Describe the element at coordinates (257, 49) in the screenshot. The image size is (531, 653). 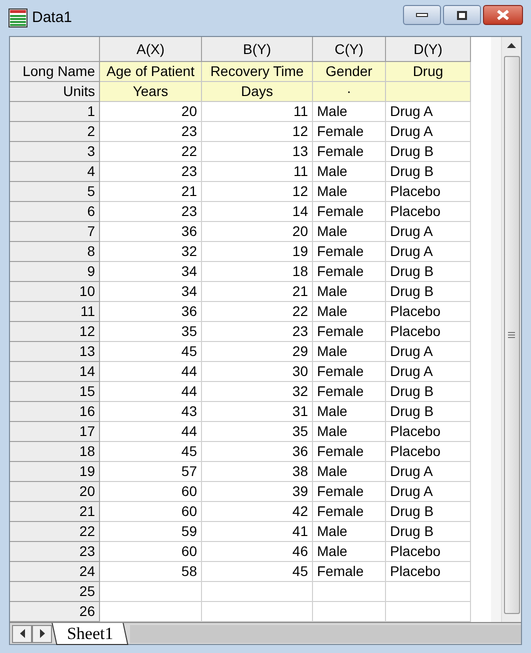
I see `column-header: B(Y)` at that location.